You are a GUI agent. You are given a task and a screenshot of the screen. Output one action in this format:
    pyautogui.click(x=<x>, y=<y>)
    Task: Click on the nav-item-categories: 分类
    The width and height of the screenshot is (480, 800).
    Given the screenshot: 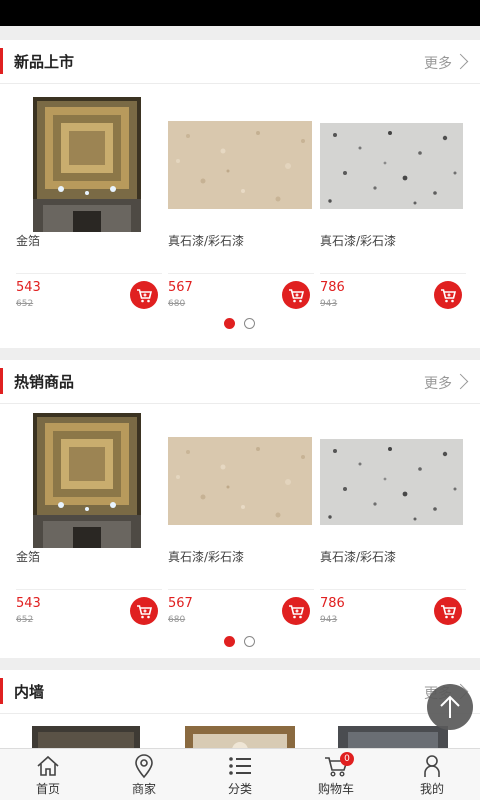 What is the action you would take?
    pyautogui.click(x=240, y=774)
    